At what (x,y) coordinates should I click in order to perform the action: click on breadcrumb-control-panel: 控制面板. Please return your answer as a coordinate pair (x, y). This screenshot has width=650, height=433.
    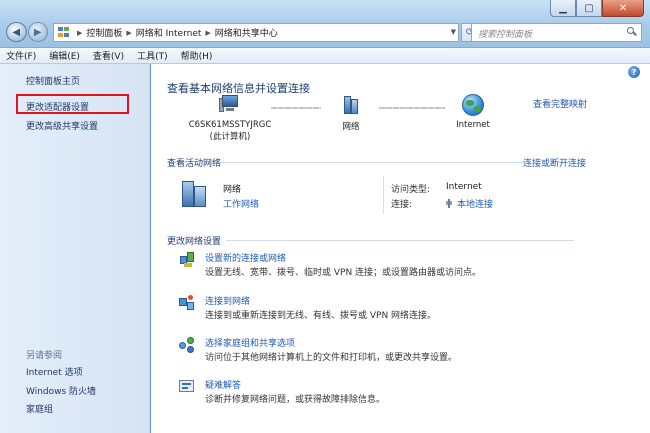
    Looking at the image, I should click on (104, 32).